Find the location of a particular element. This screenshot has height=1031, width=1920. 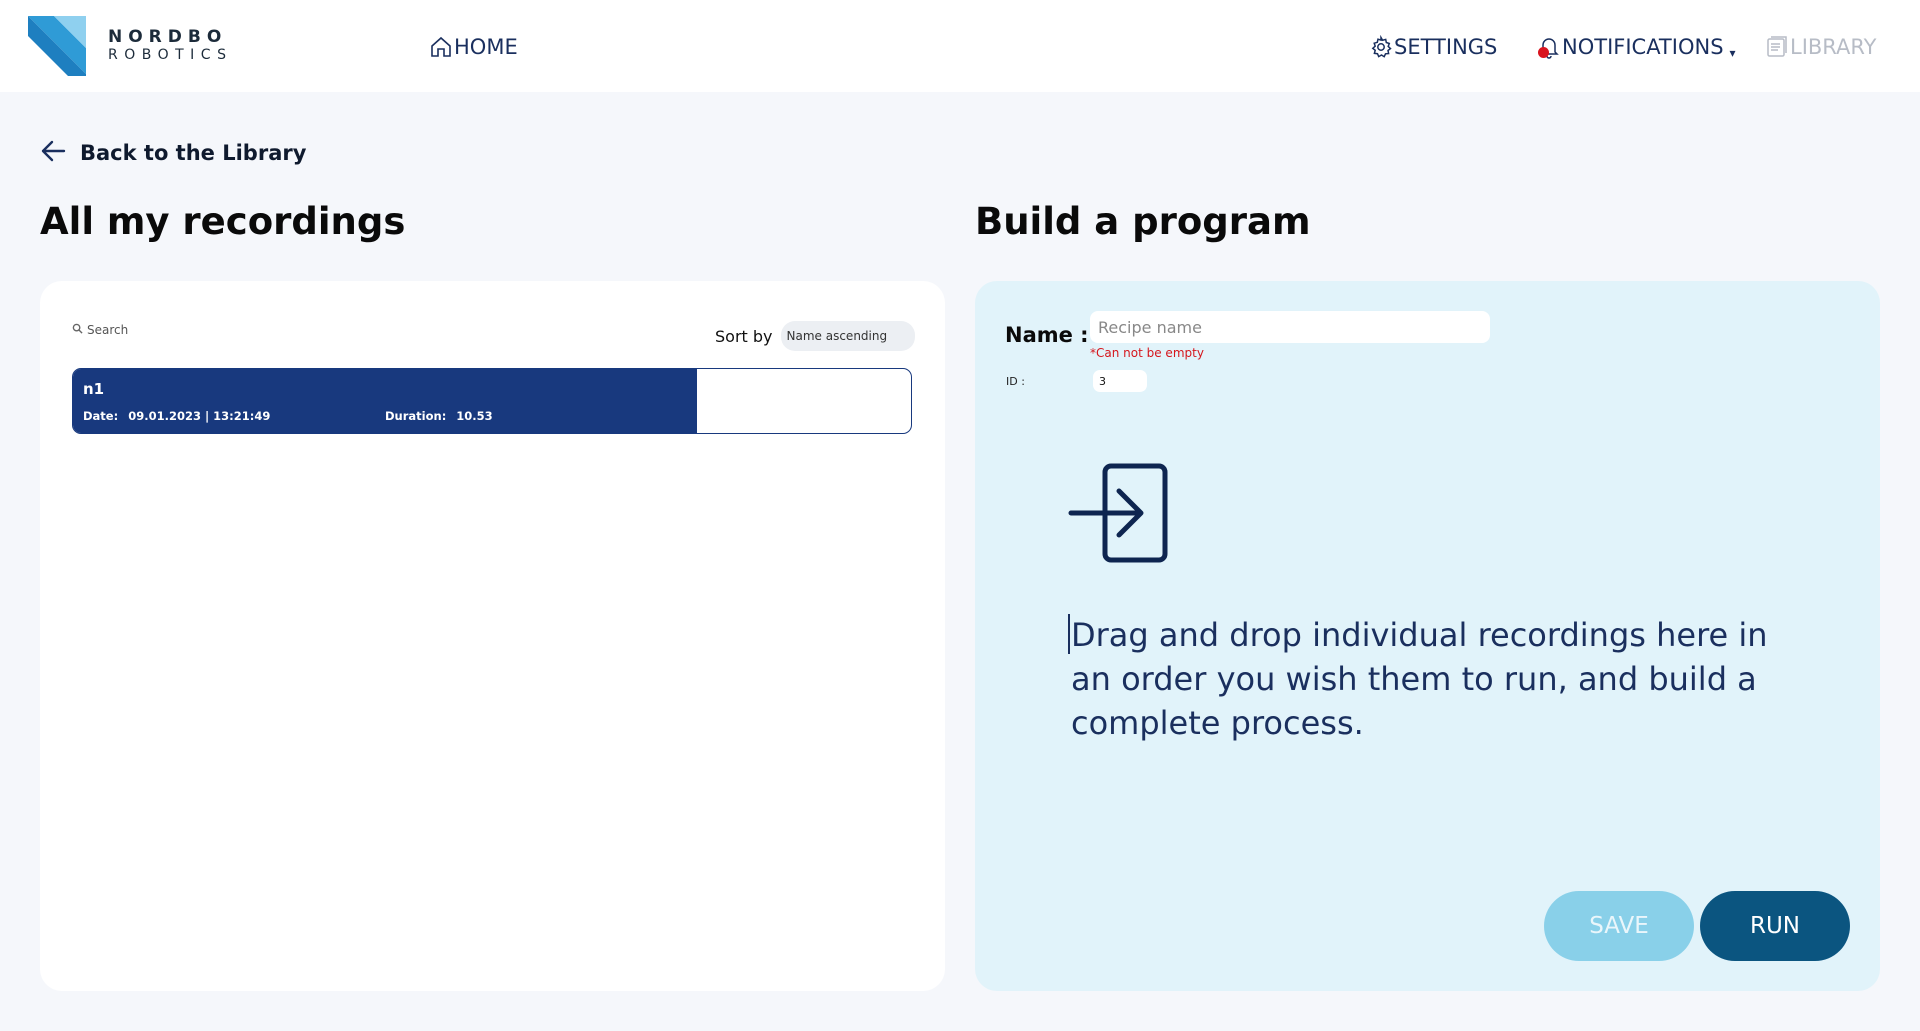

recipe-name-input is located at coordinates (1290, 327).